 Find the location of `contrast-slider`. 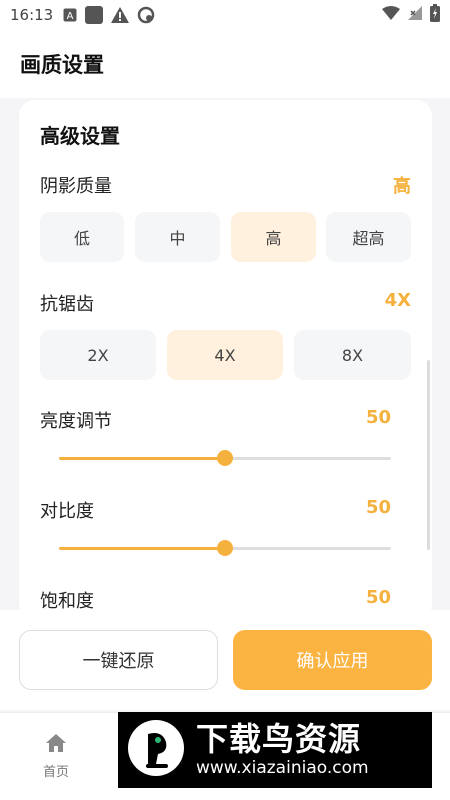

contrast-slider is located at coordinates (225, 548).